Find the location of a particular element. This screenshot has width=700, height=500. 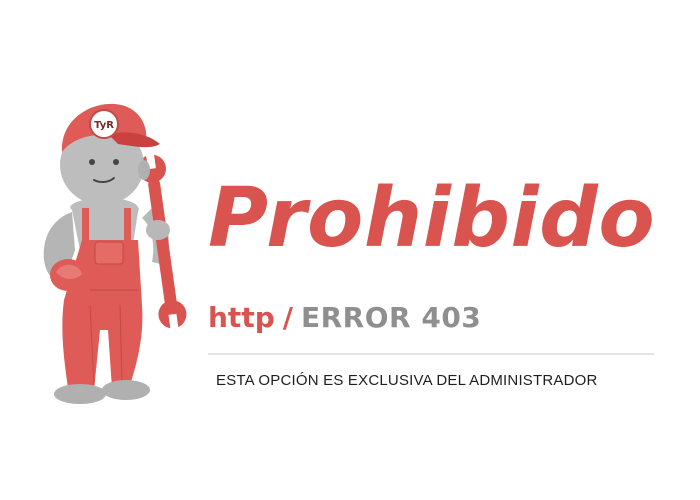

error-code-line: http / ERROR 403 is located at coordinates (344, 318).